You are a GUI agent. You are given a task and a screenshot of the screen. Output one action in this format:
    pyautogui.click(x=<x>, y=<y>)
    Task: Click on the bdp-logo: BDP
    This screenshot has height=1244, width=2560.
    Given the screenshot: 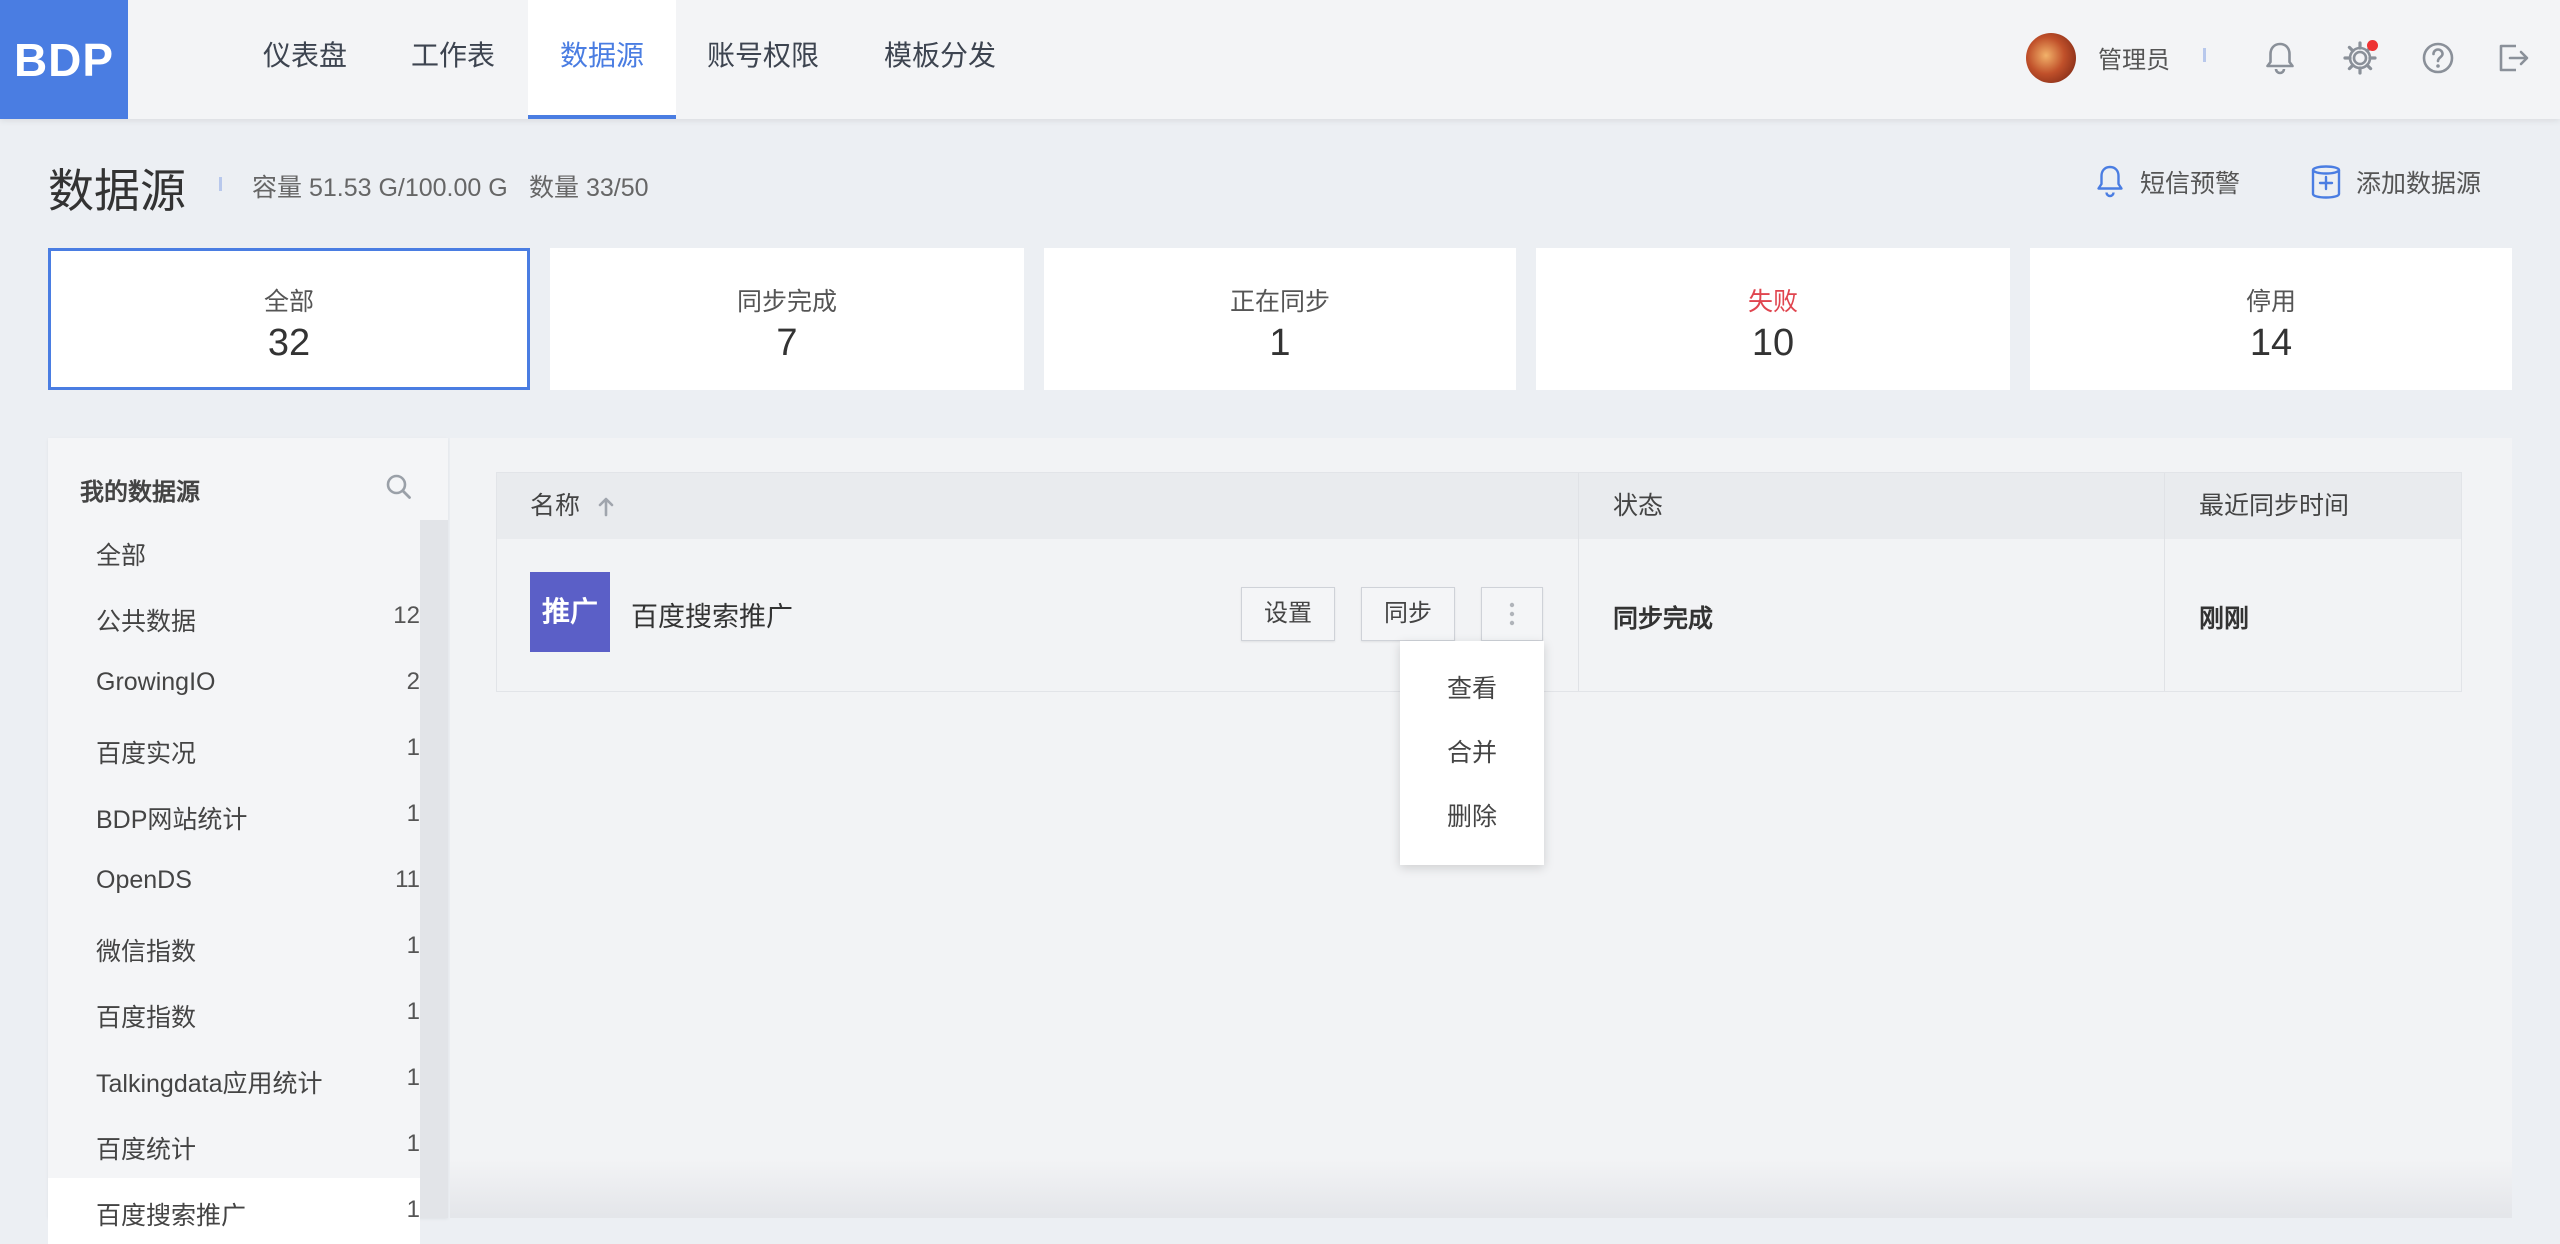 What is the action you would take?
    pyautogui.click(x=64, y=59)
    